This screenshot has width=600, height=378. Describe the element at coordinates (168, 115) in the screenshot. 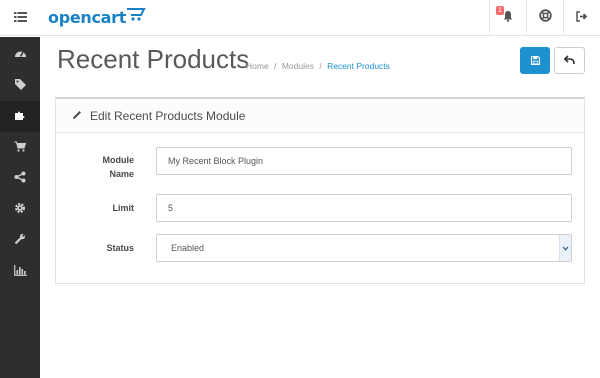

I see `panel-title: Edit Recent Products Module` at that location.